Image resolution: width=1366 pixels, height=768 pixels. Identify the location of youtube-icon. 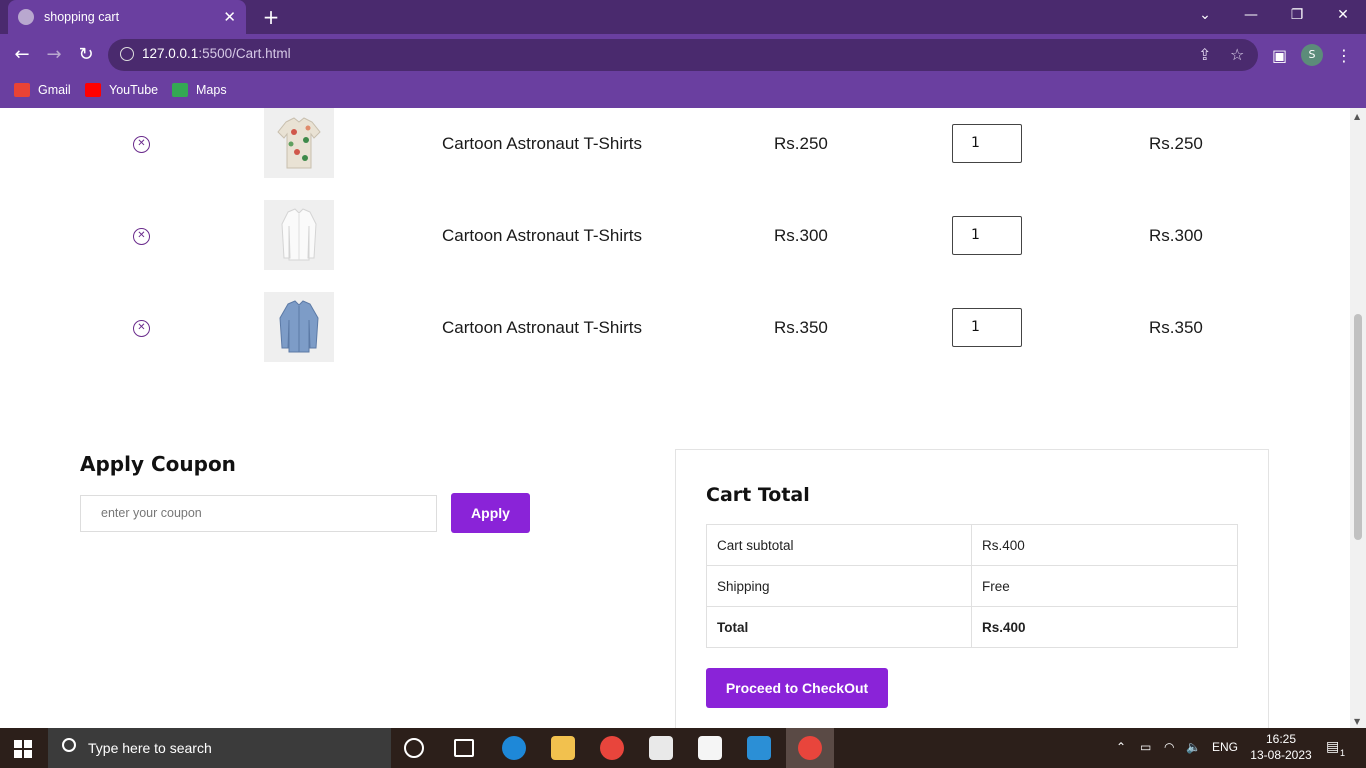
(93, 90).